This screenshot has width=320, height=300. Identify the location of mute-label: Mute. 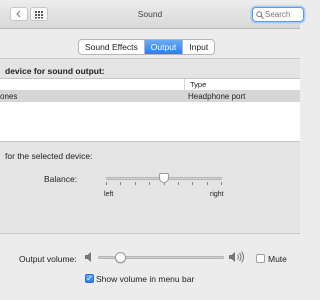
(277, 259).